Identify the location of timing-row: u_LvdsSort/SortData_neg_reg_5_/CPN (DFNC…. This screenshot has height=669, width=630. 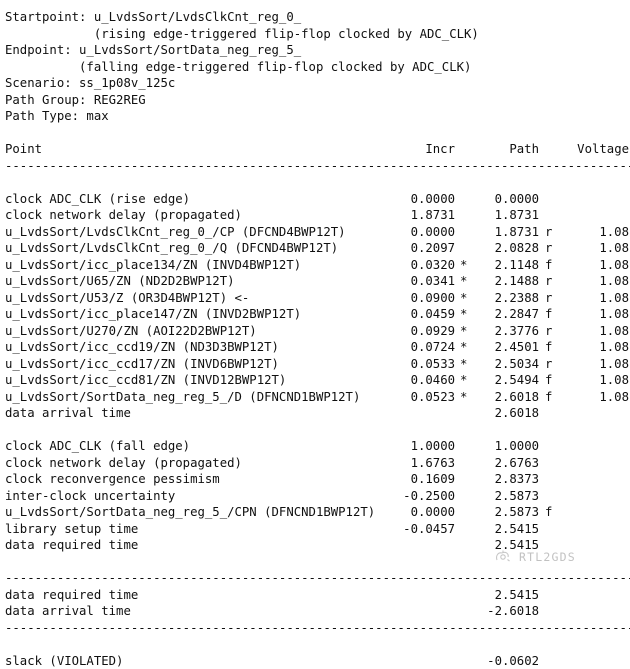
(317, 512).